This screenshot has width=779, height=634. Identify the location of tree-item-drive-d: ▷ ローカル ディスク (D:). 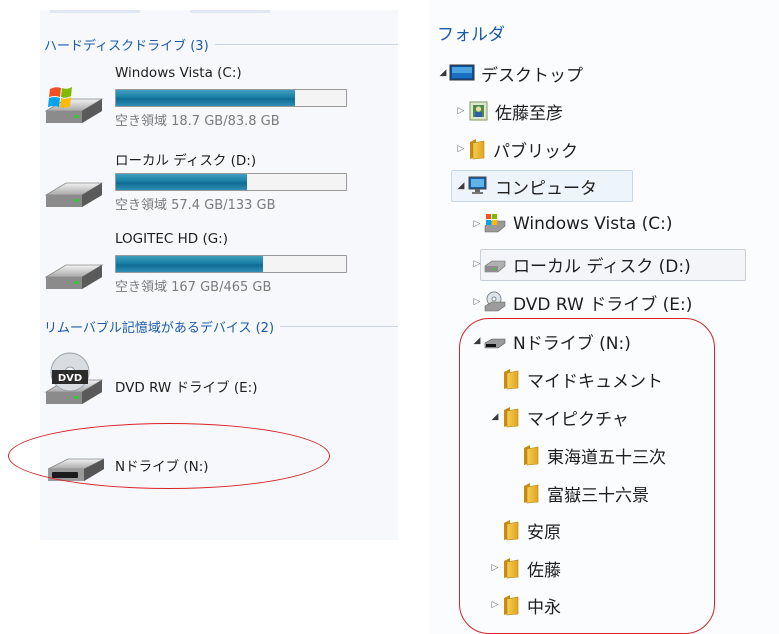
(581, 264).